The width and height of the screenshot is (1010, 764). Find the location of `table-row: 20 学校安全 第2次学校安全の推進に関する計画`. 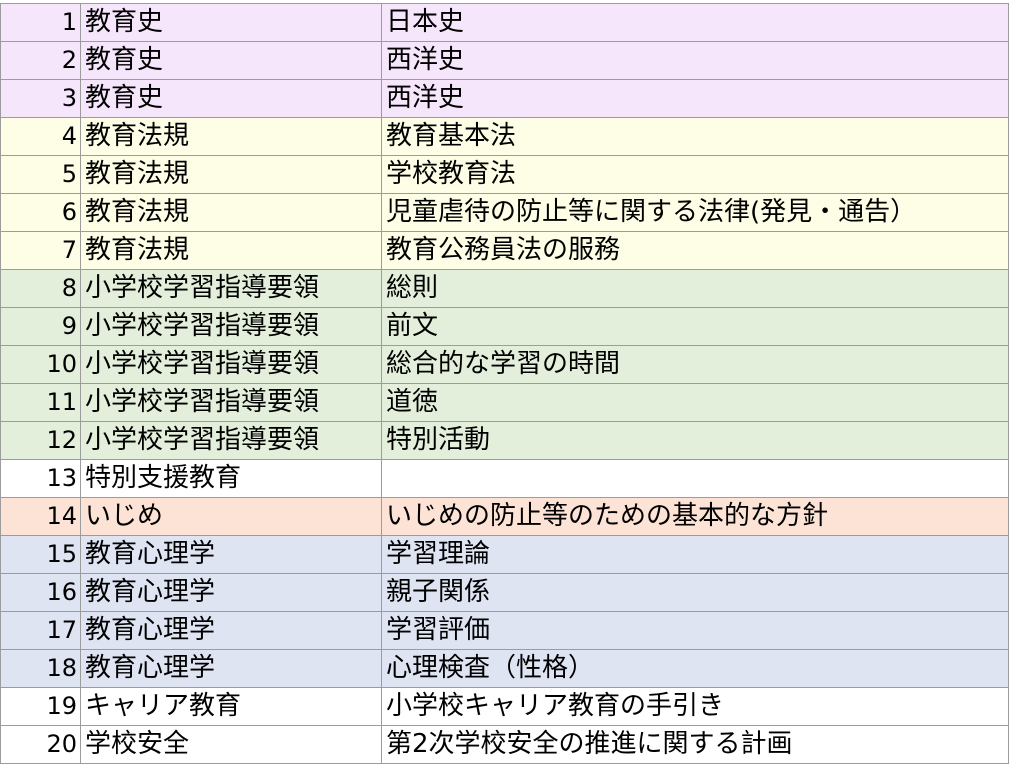

table-row: 20 学校安全 第2次学校安全の推進に関する計画 is located at coordinates (504, 744).